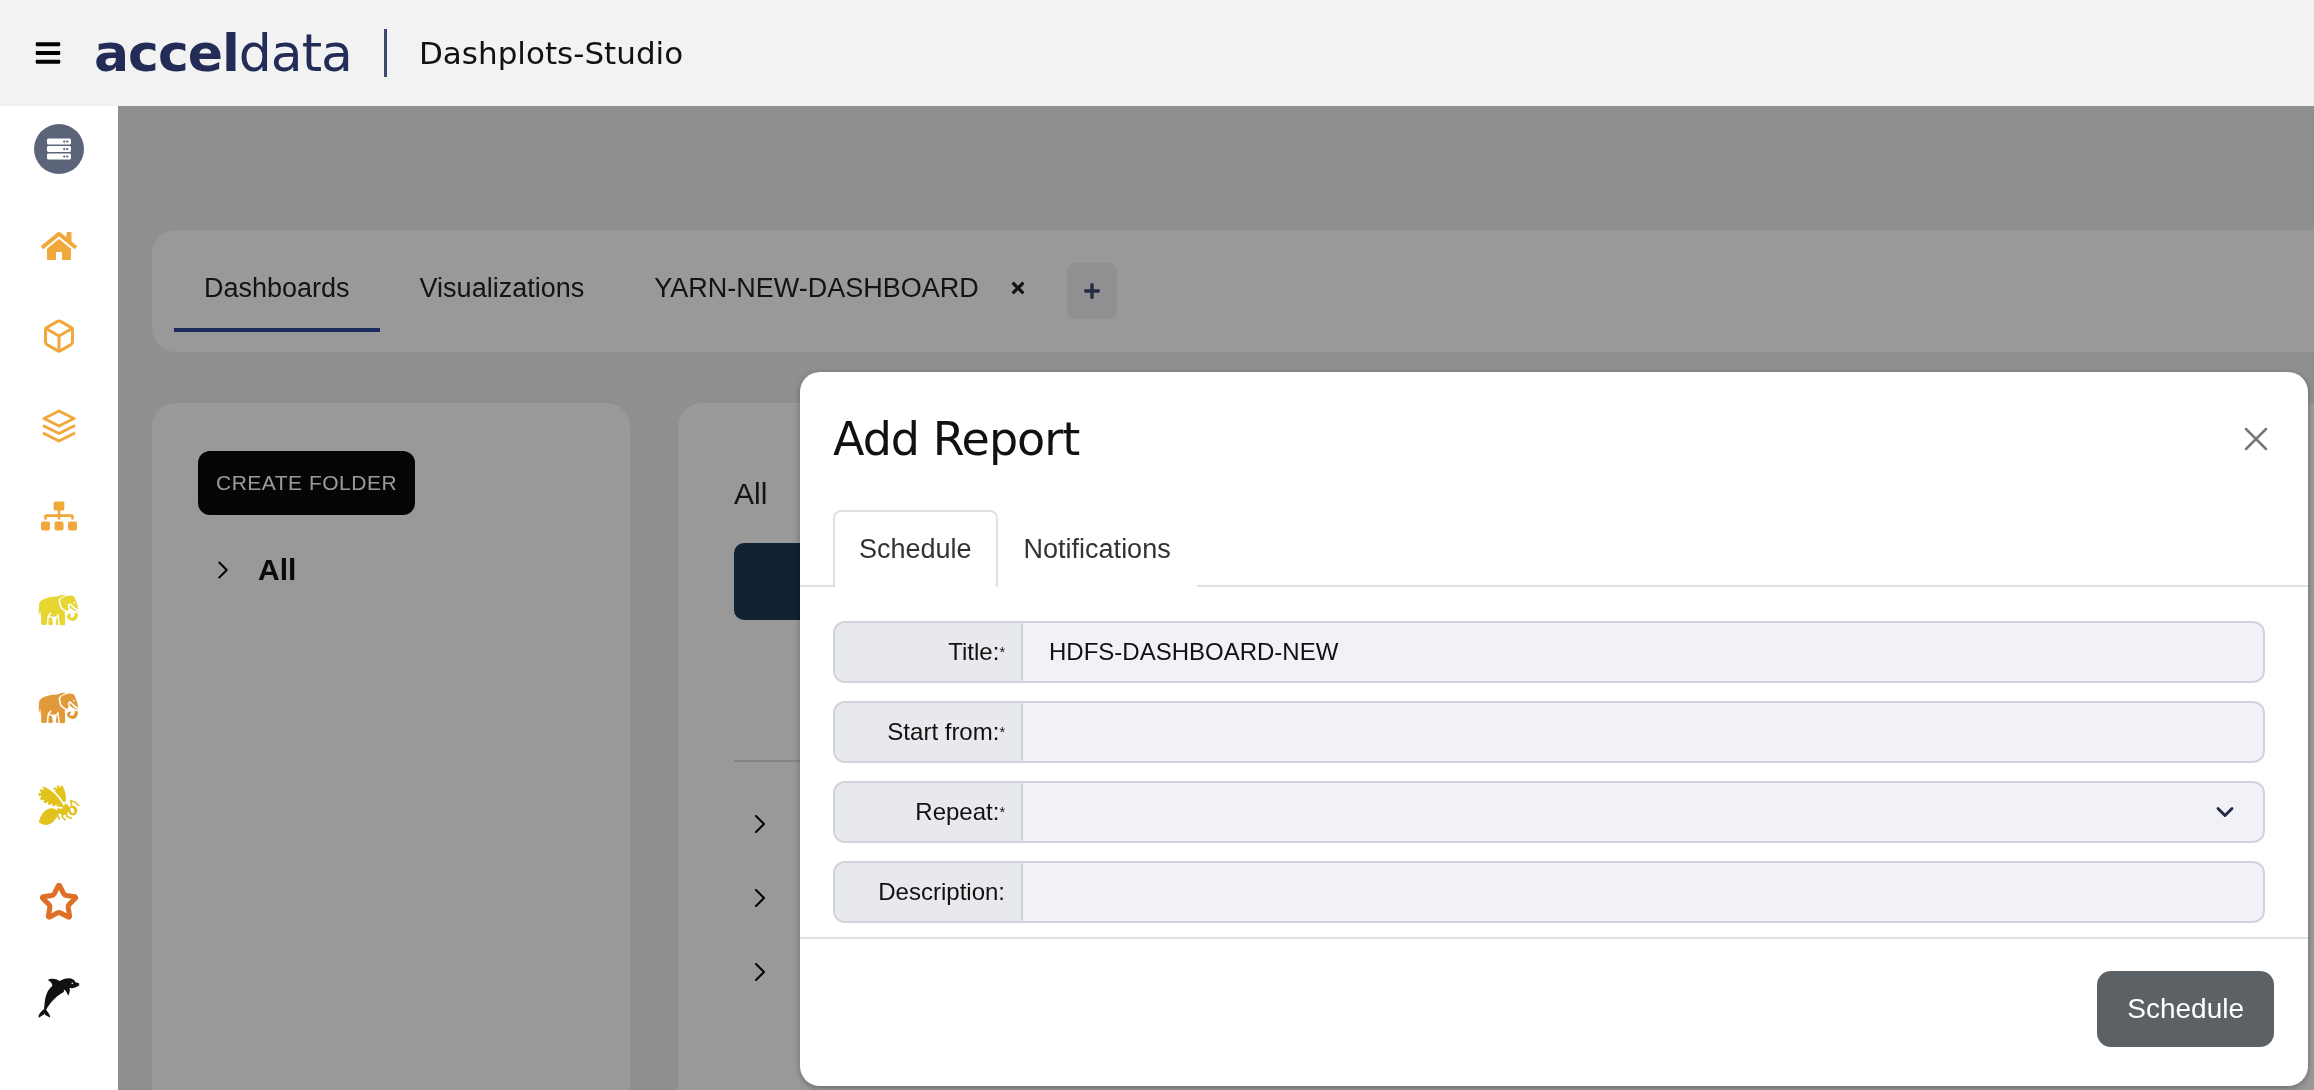  I want to click on field-label: Description:, so click(929, 892).